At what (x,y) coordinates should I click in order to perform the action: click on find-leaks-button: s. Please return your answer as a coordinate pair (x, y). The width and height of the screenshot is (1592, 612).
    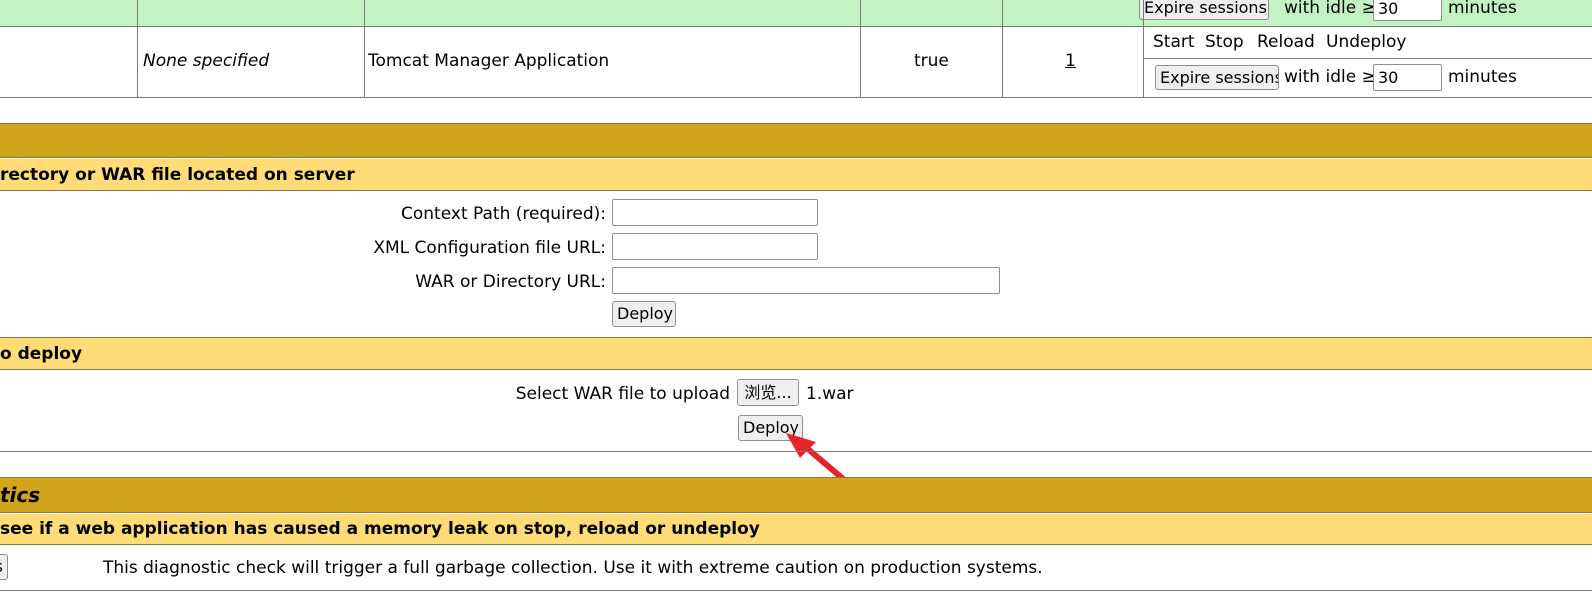
    Looking at the image, I should click on (4, 567).